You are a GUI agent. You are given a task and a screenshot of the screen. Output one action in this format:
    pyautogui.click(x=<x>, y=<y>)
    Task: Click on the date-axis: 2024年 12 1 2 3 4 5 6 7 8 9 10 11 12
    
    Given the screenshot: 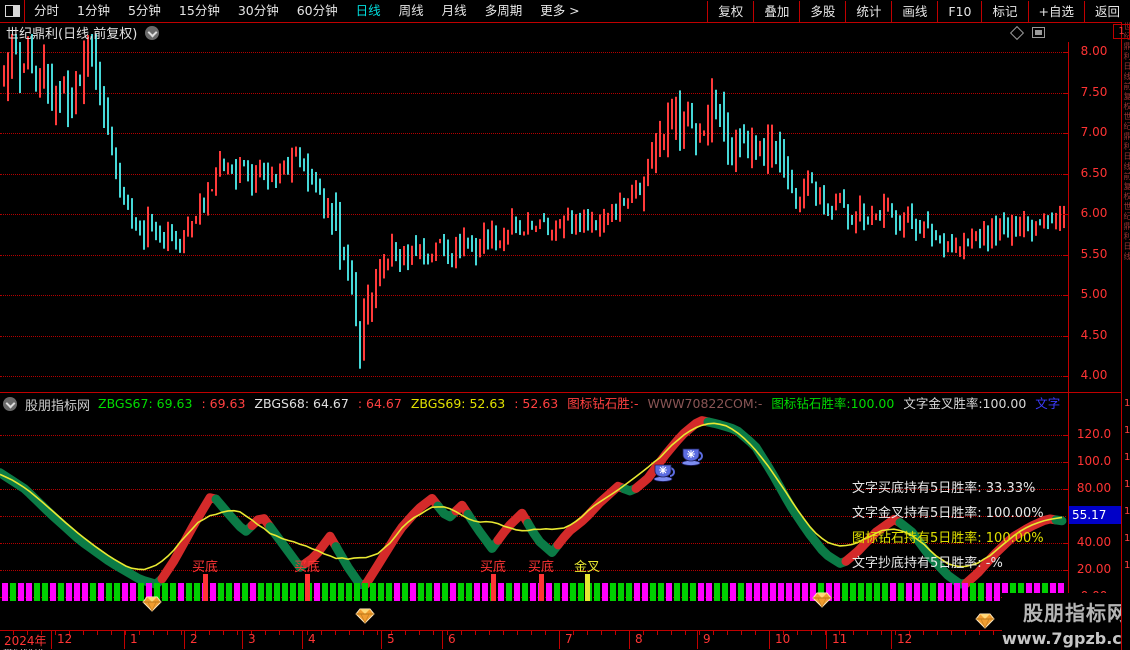 What is the action you would take?
    pyautogui.click(x=565, y=640)
    